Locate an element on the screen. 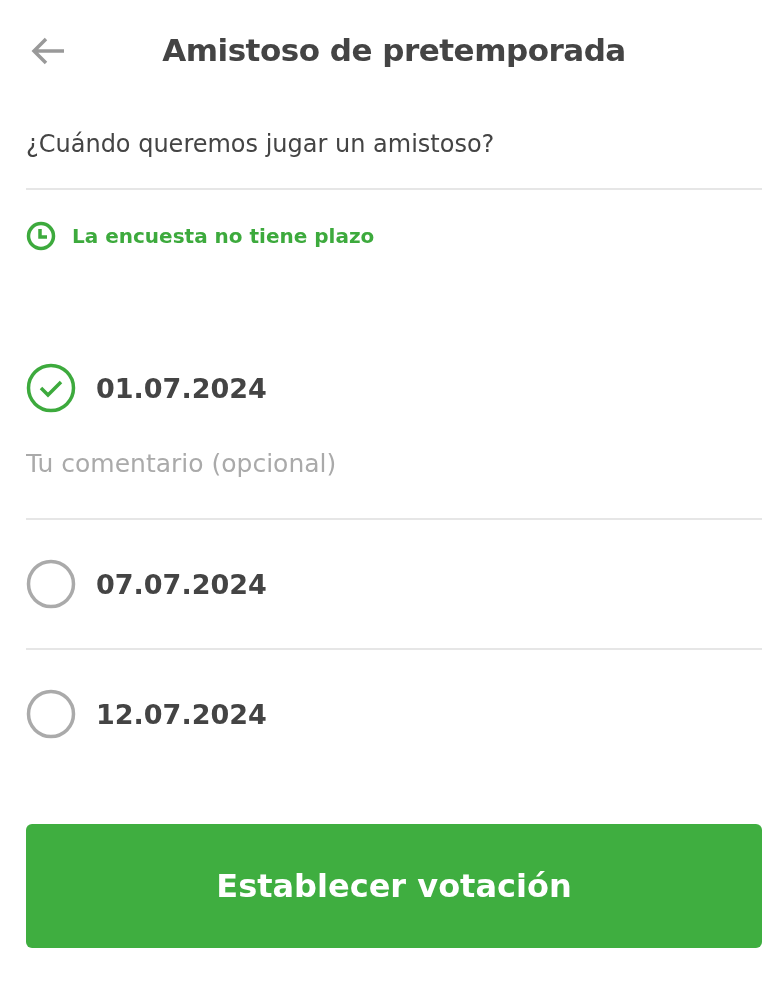  option-label: 12.07.2024 is located at coordinates (181, 714).